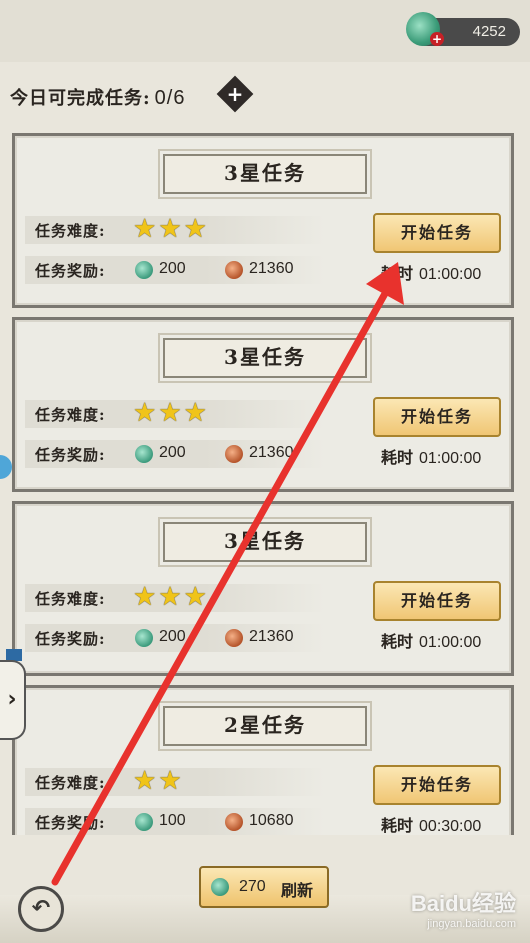  I want to click on refresh-button: 270 刷新, so click(264, 887).